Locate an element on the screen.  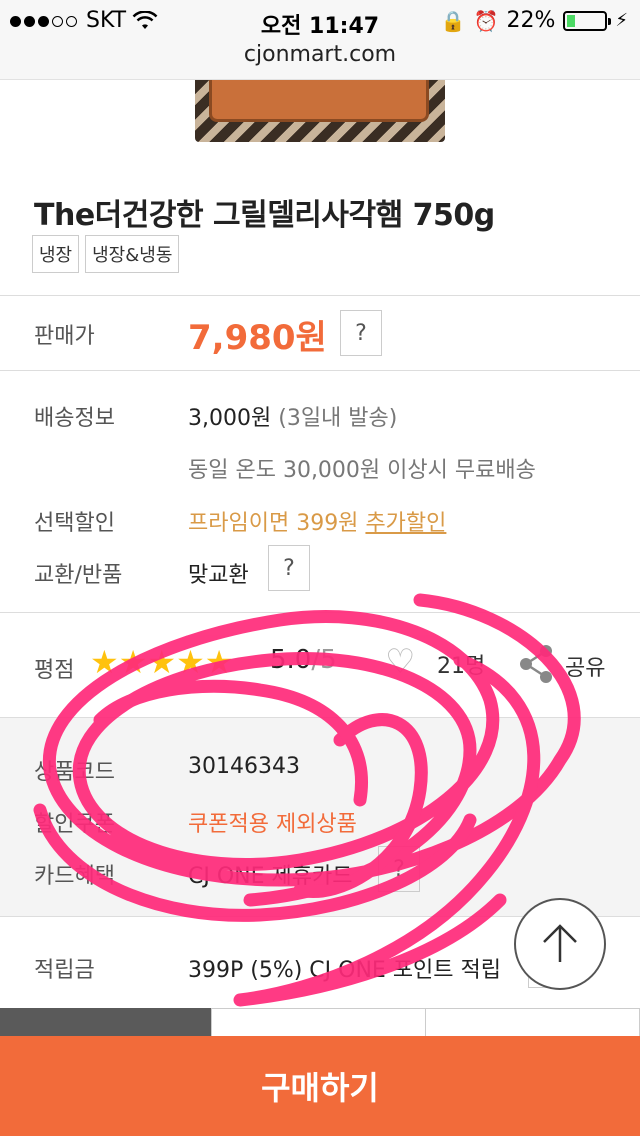
battery-percent: 22% is located at coordinates (531, 20).